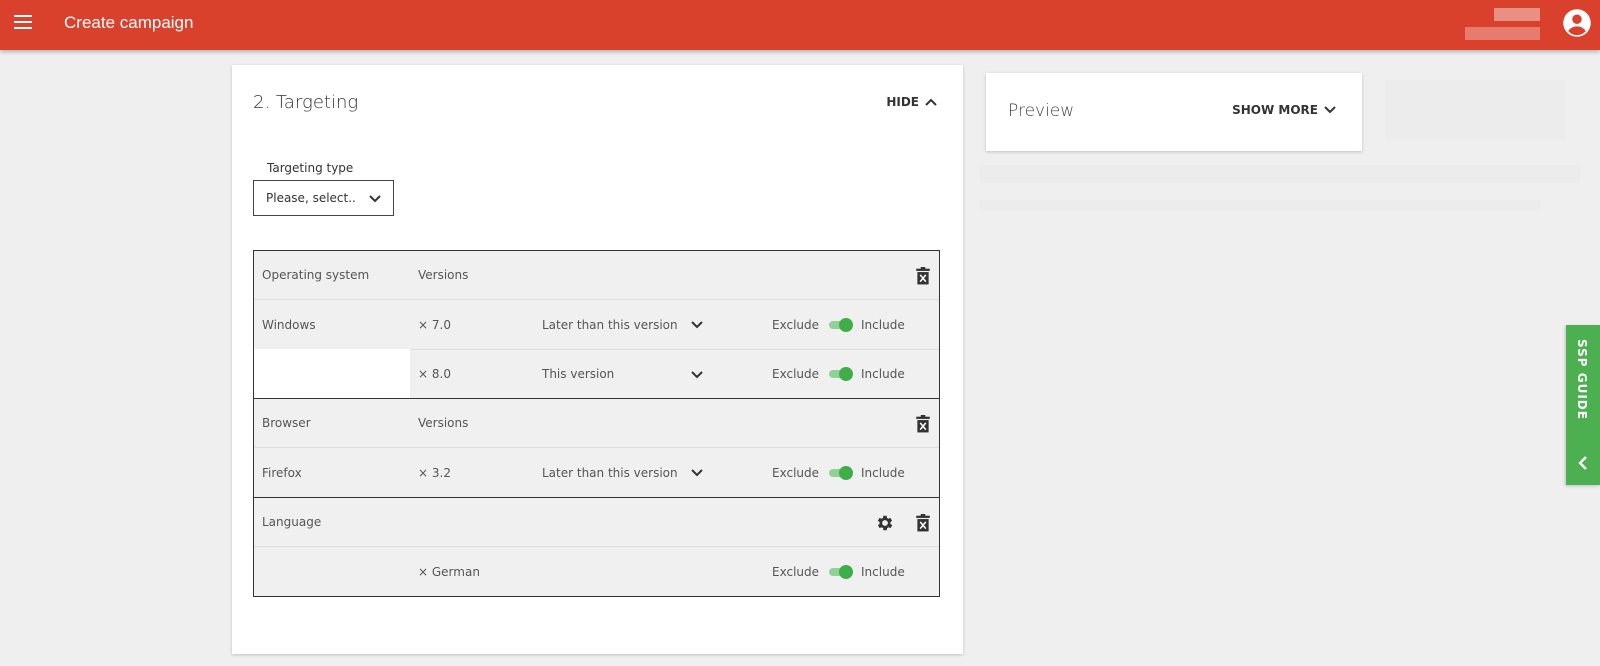 This screenshot has width=1600, height=666. Describe the element at coordinates (674, 373) in the screenshot. I see `targeting-row: × 8.0 This version Exclude Include` at that location.